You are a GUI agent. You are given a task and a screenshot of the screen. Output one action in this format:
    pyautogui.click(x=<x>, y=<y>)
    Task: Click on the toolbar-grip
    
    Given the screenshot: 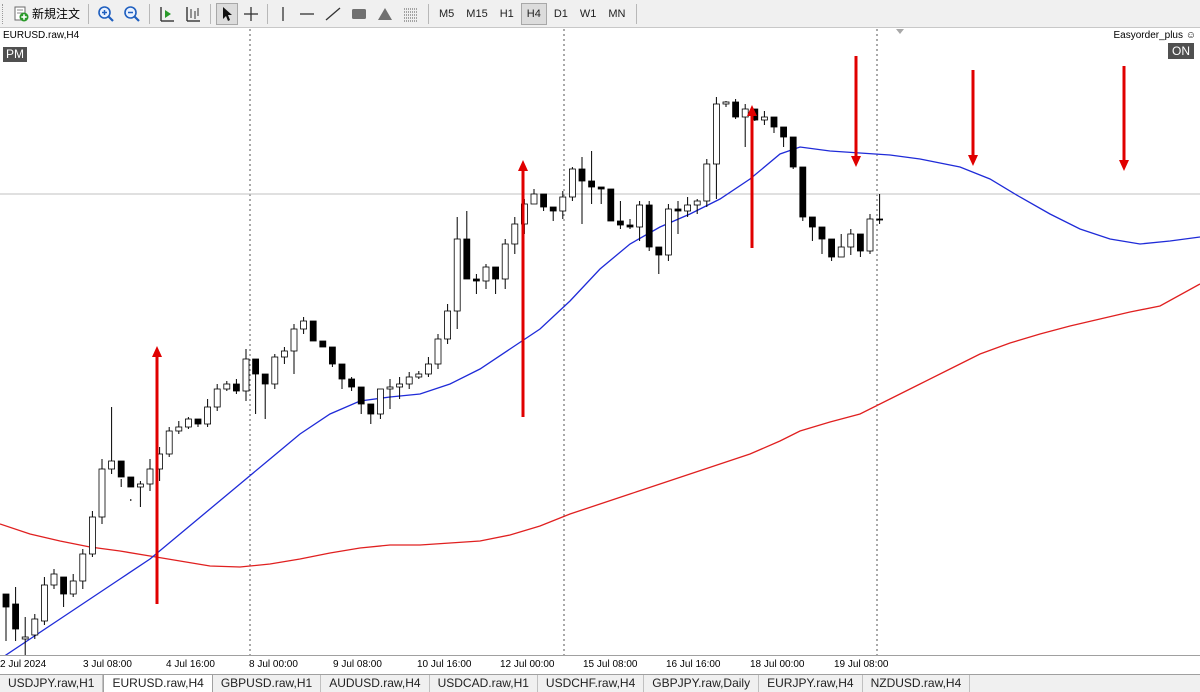 What is the action you would take?
    pyautogui.click(x=4, y=13)
    